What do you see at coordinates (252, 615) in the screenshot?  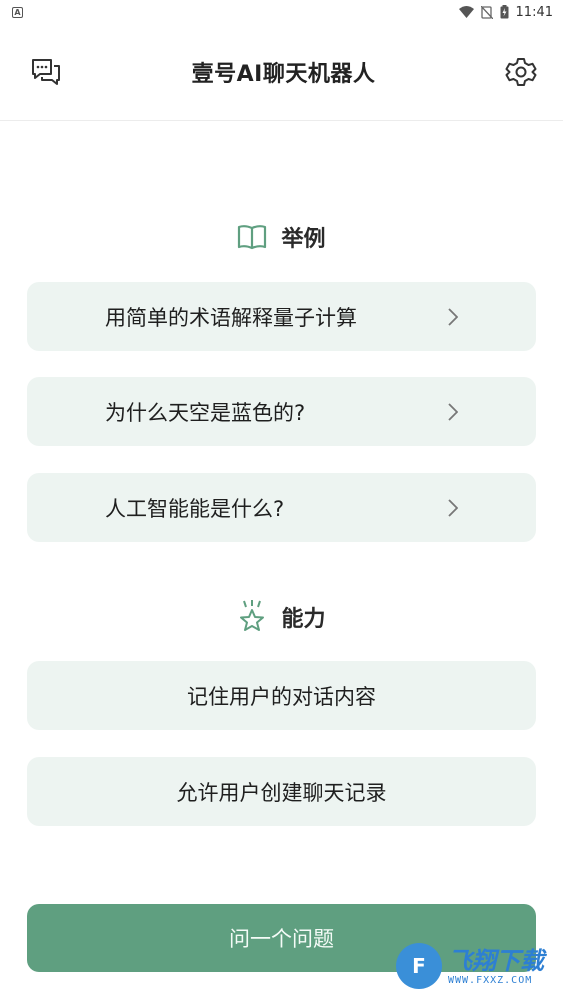 I see `star-badge-icon` at bounding box center [252, 615].